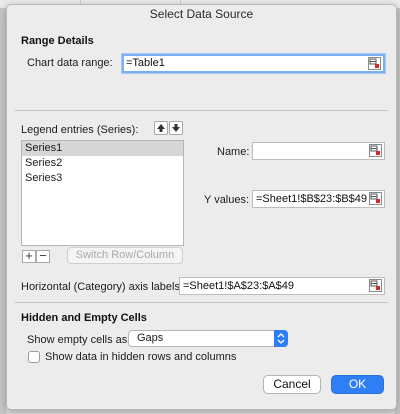 This screenshot has width=400, height=414. I want to click on show-hidden-label: Show data in hidden rows and columns, so click(141, 357).